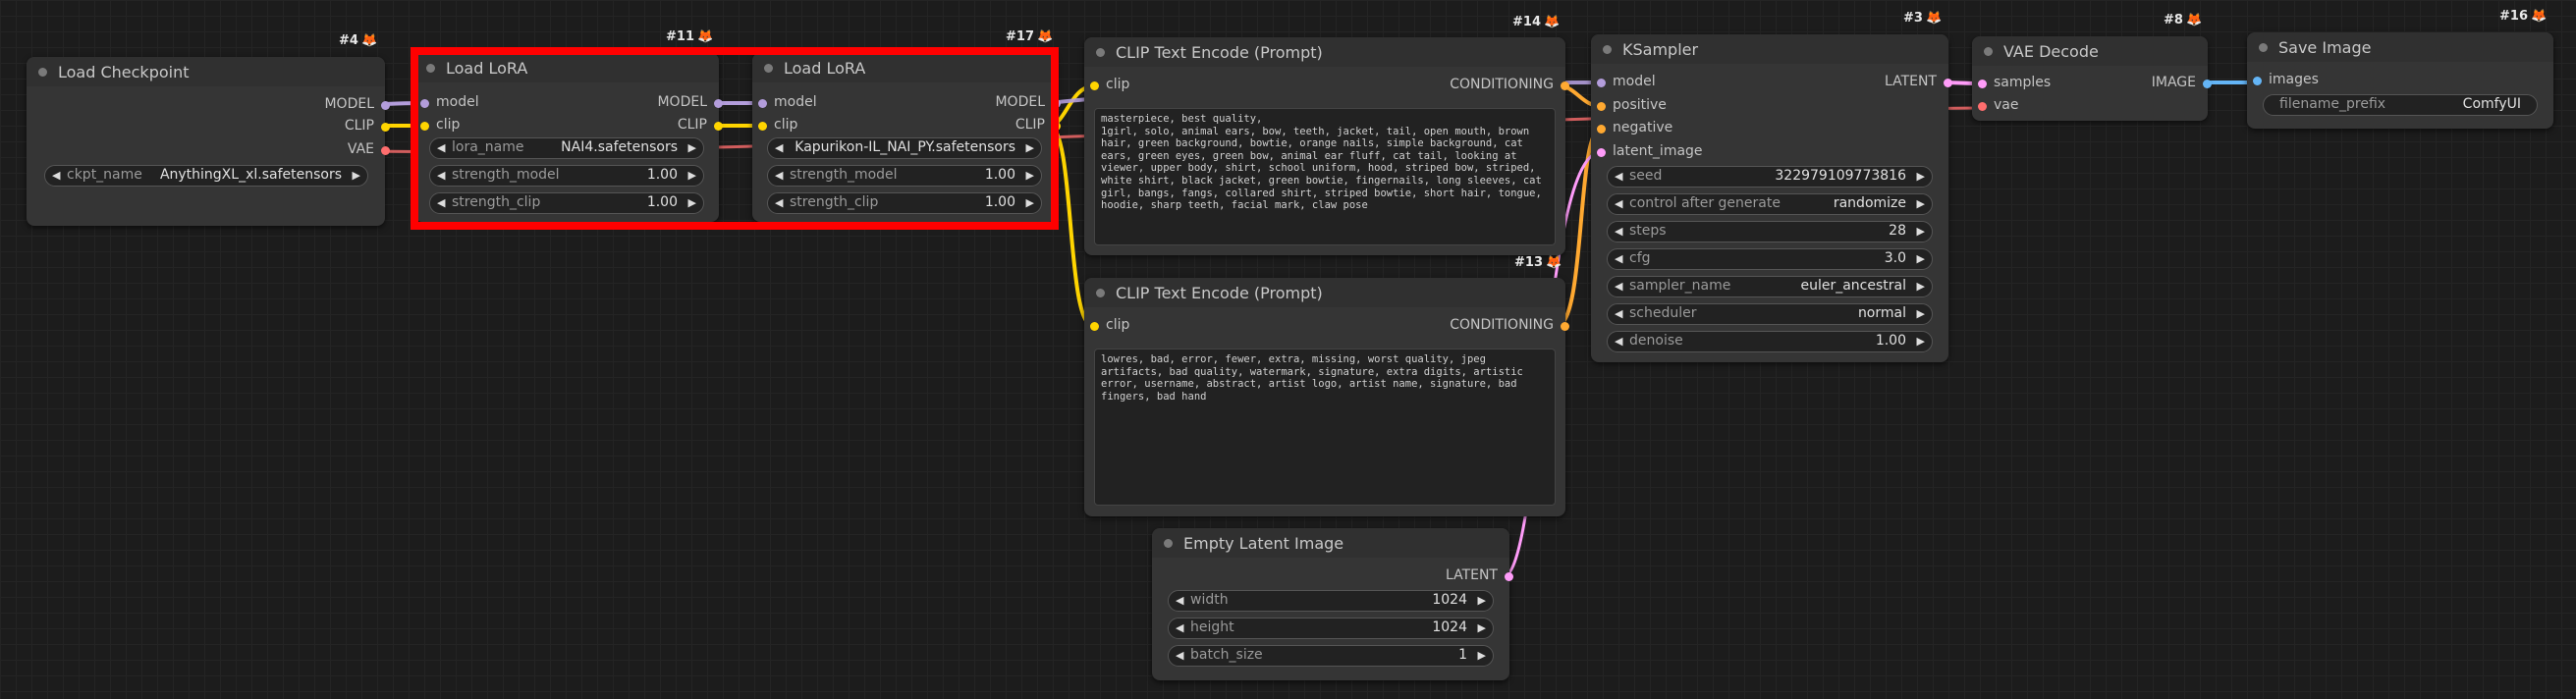 This screenshot has width=2576, height=699. What do you see at coordinates (358, 40) in the screenshot?
I see `node-id-badge: #4 🦊` at bounding box center [358, 40].